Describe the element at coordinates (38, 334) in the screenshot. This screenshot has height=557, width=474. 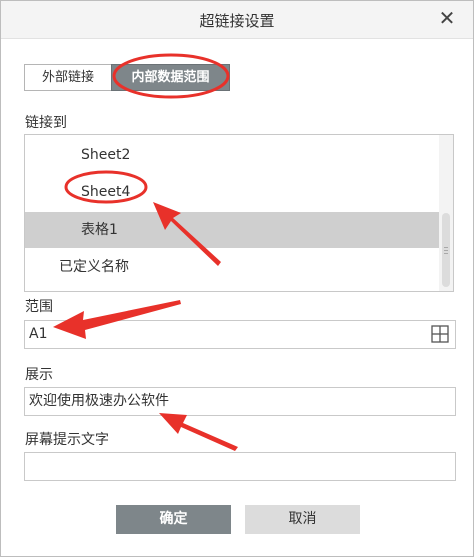
I see `range-value: A1` at that location.